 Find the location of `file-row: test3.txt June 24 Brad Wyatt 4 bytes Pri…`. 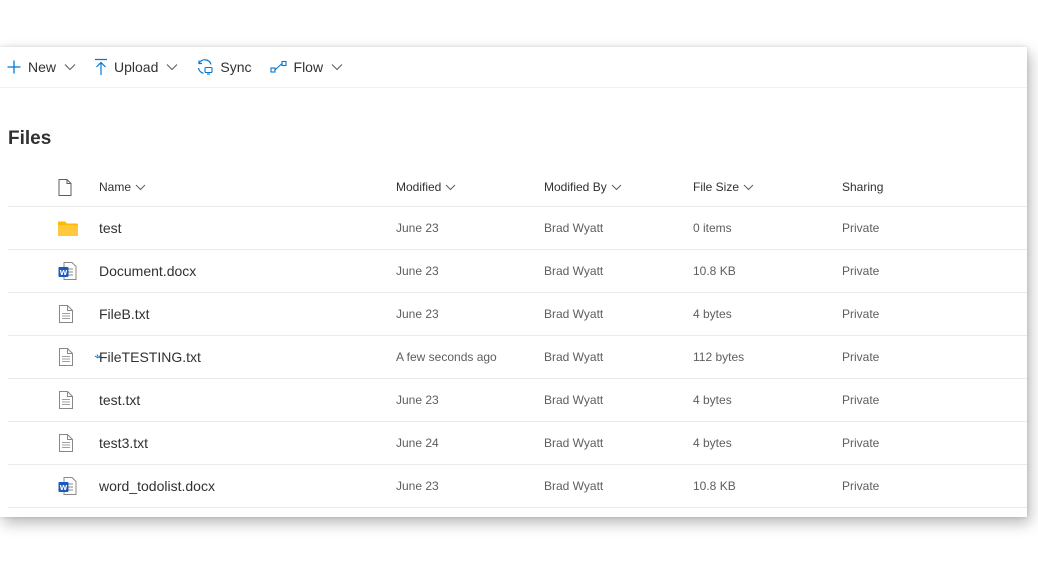

file-row: test3.txt June 24 Brad Wyatt 4 bytes Pri… is located at coordinates (517, 442).